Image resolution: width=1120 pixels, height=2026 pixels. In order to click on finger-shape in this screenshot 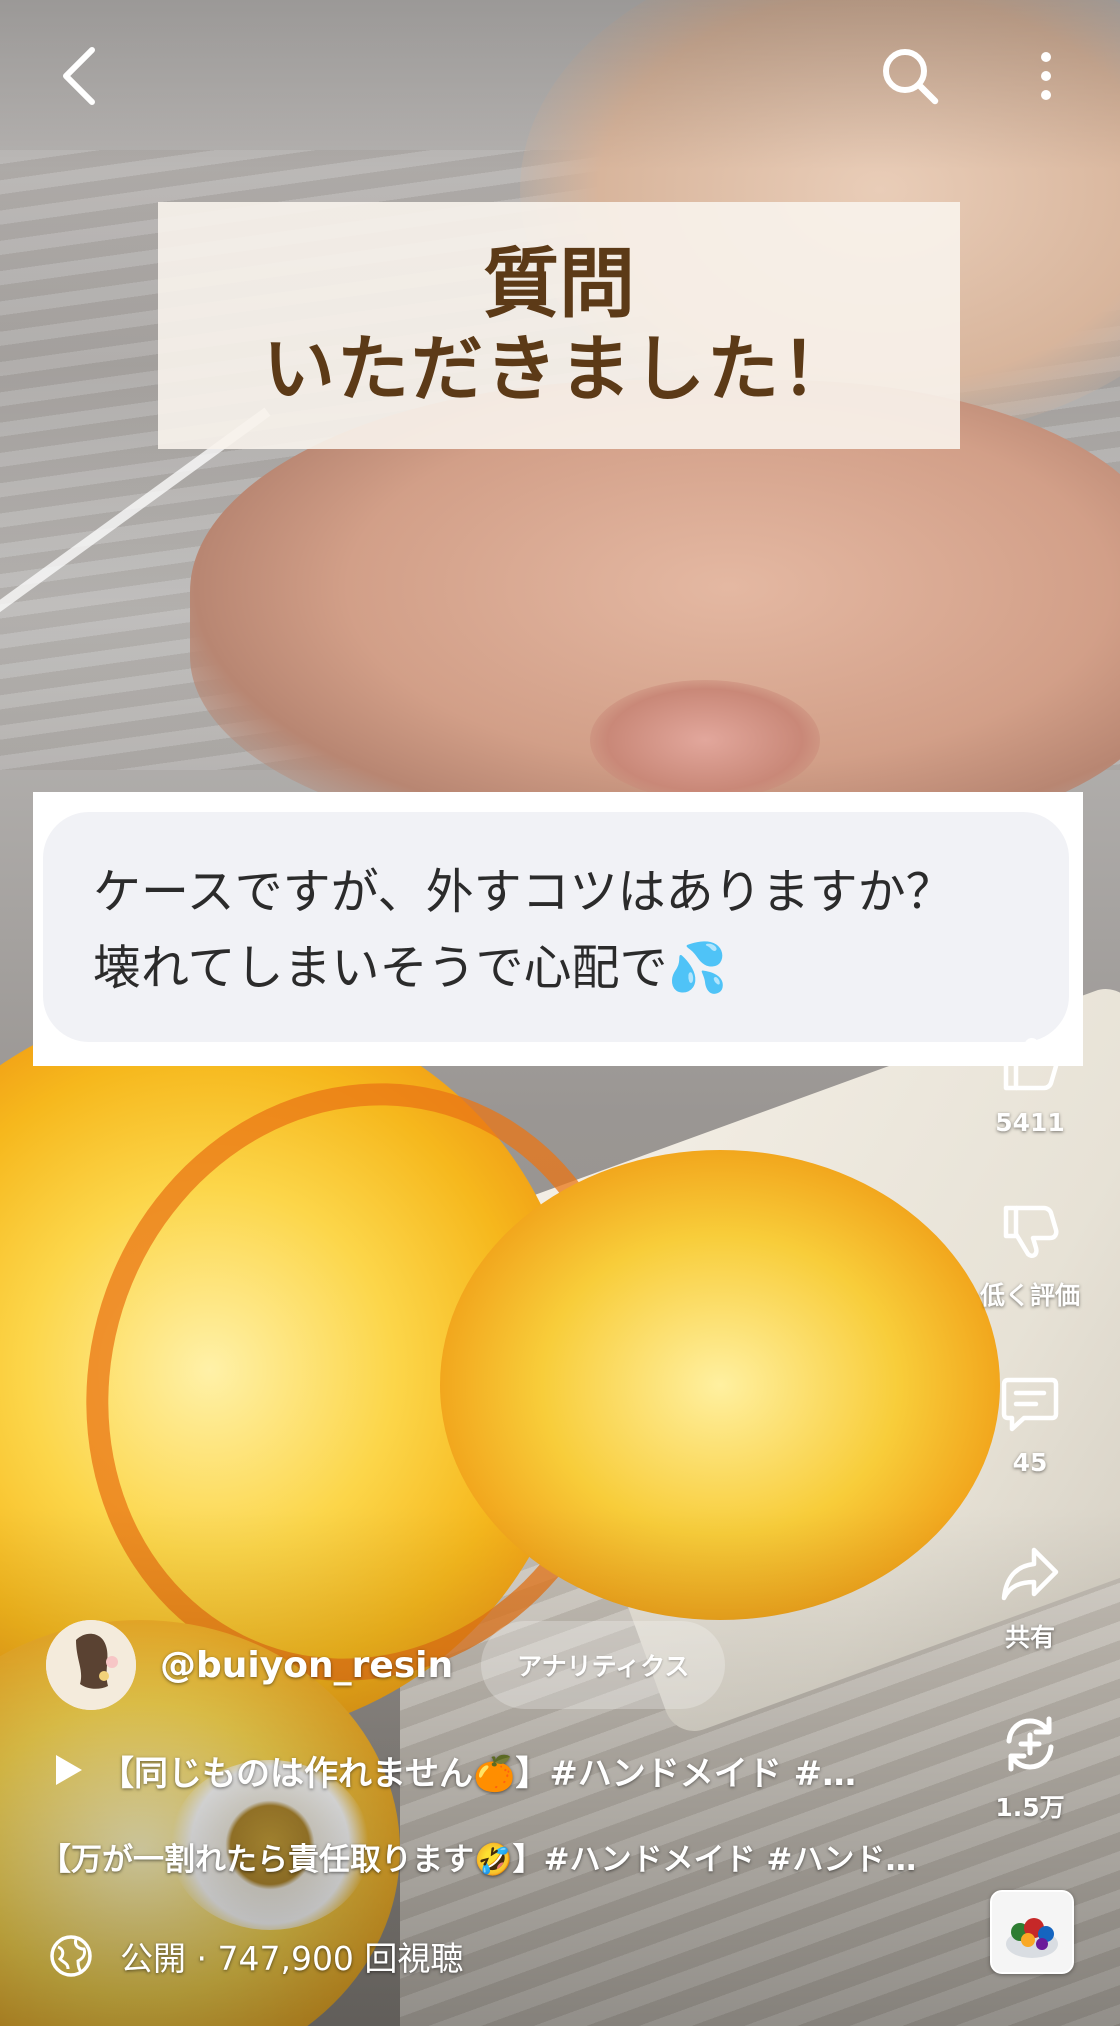, I will do `click(705, 740)`.